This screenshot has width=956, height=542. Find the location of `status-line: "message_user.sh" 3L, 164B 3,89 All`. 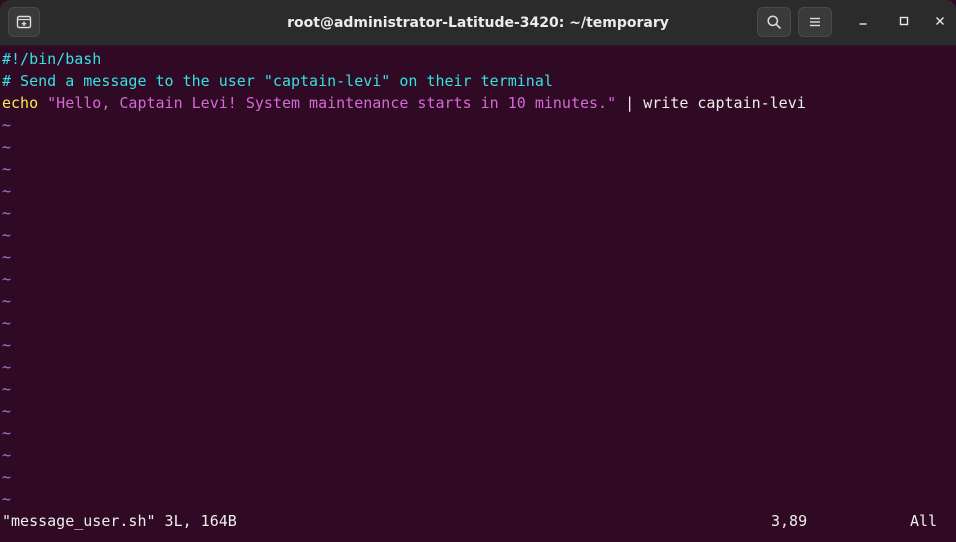

status-line: "message_user.sh" 3L, 164B 3,89 All is located at coordinates (478, 521).